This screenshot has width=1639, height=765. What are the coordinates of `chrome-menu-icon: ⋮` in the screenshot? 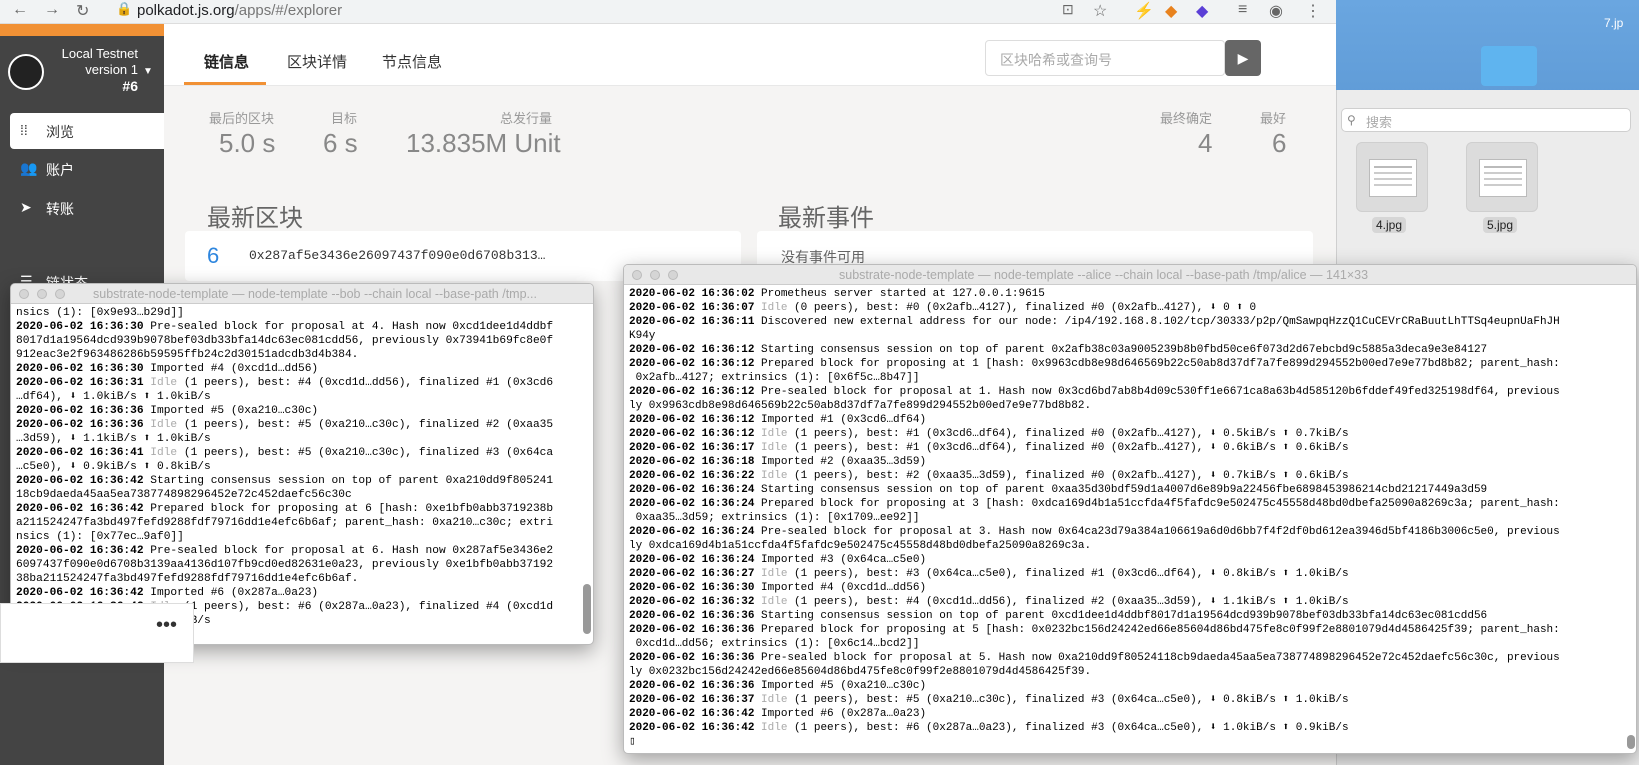 It's located at (1313, 11).